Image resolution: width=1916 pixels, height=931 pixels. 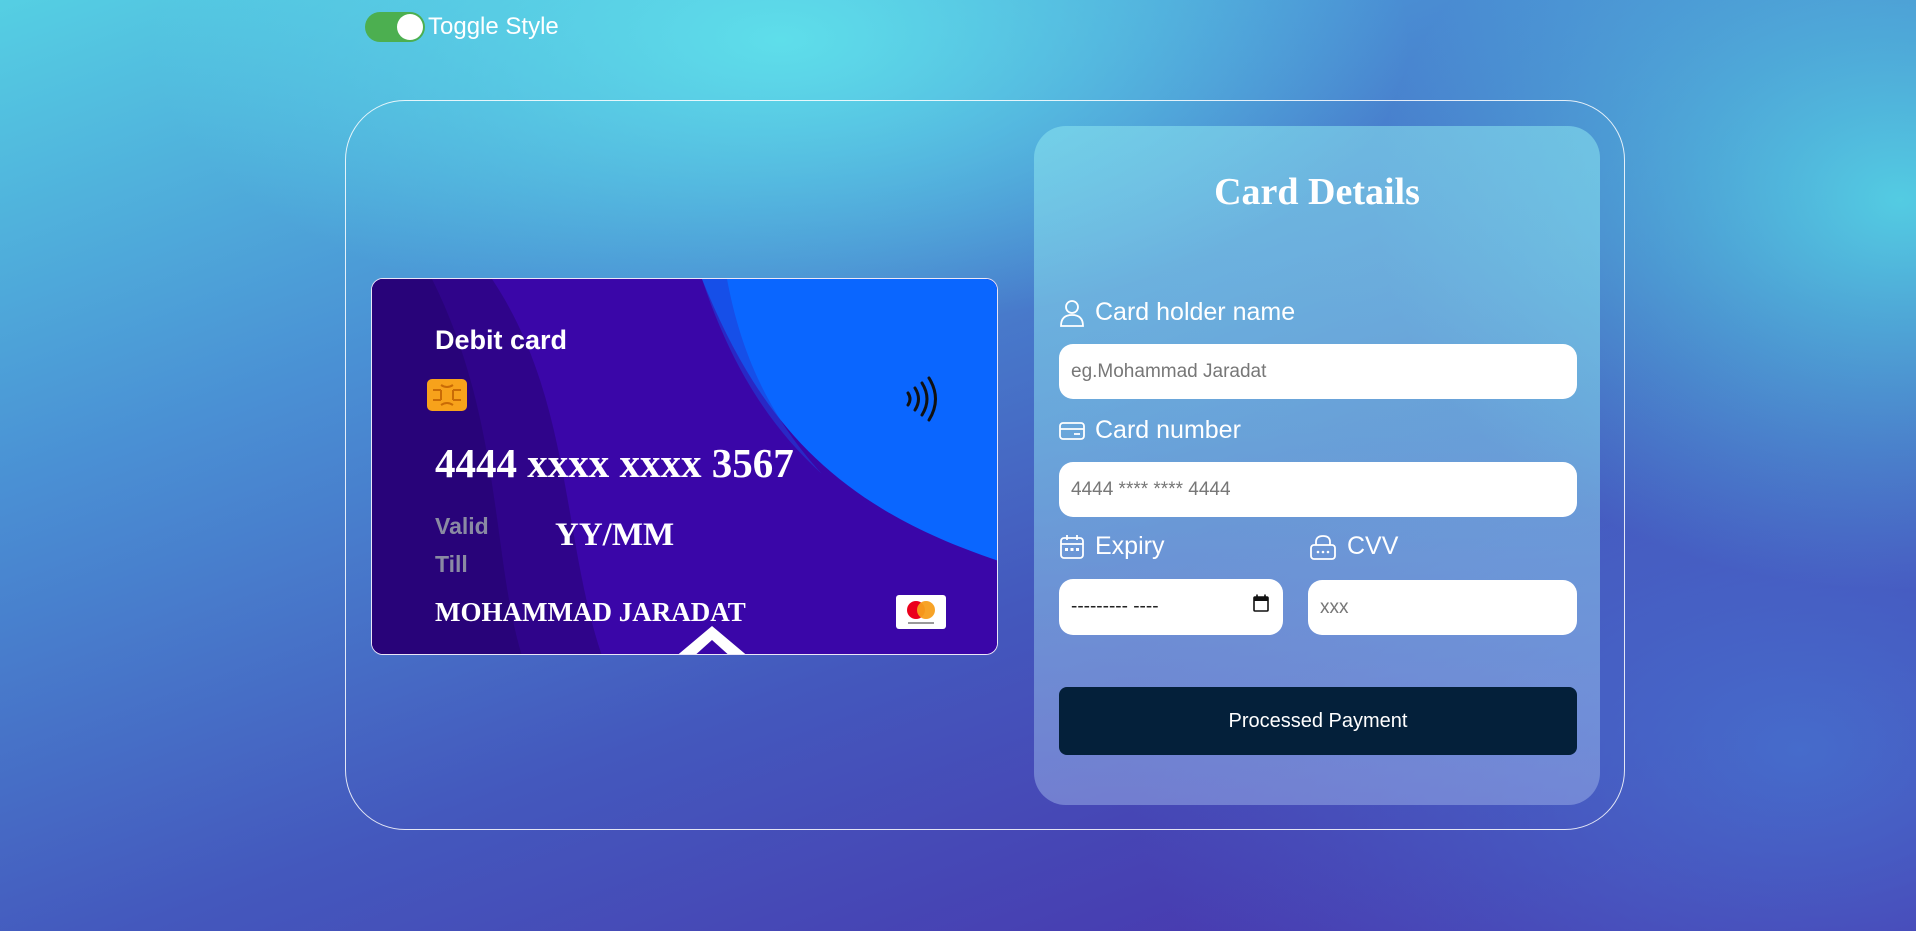 I want to click on card-holder-input, so click(x=1318, y=371).